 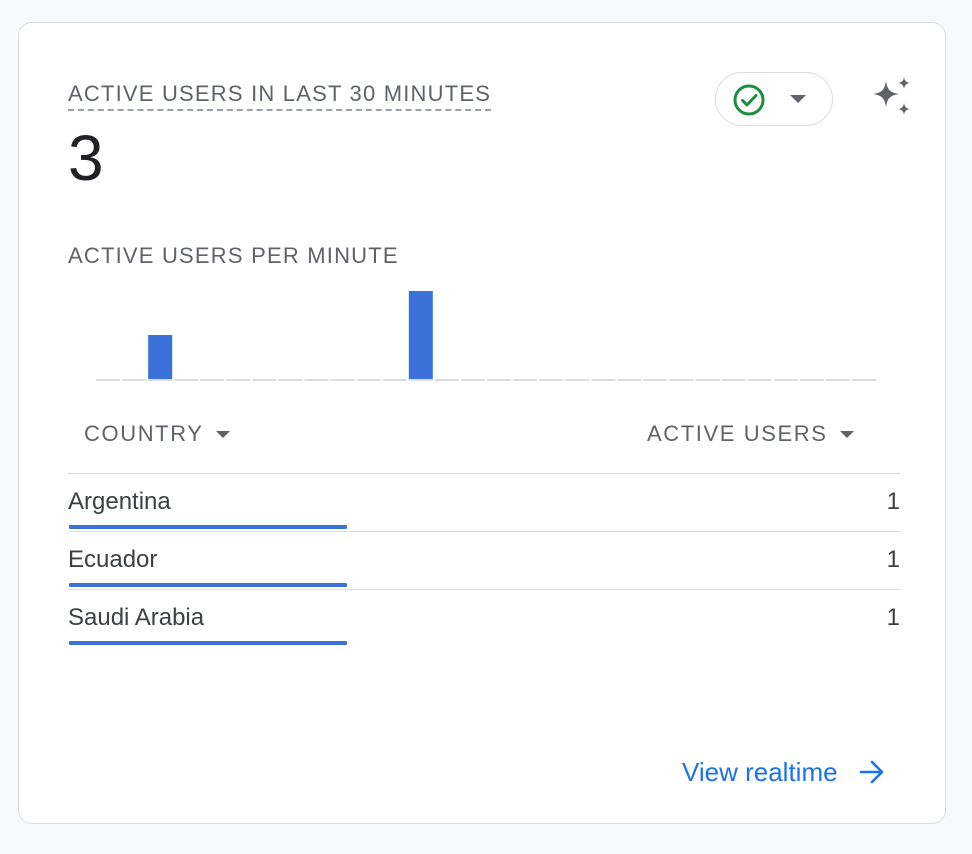 I want to click on view-realtime-link: View realtime, so click(x=784, y=772).